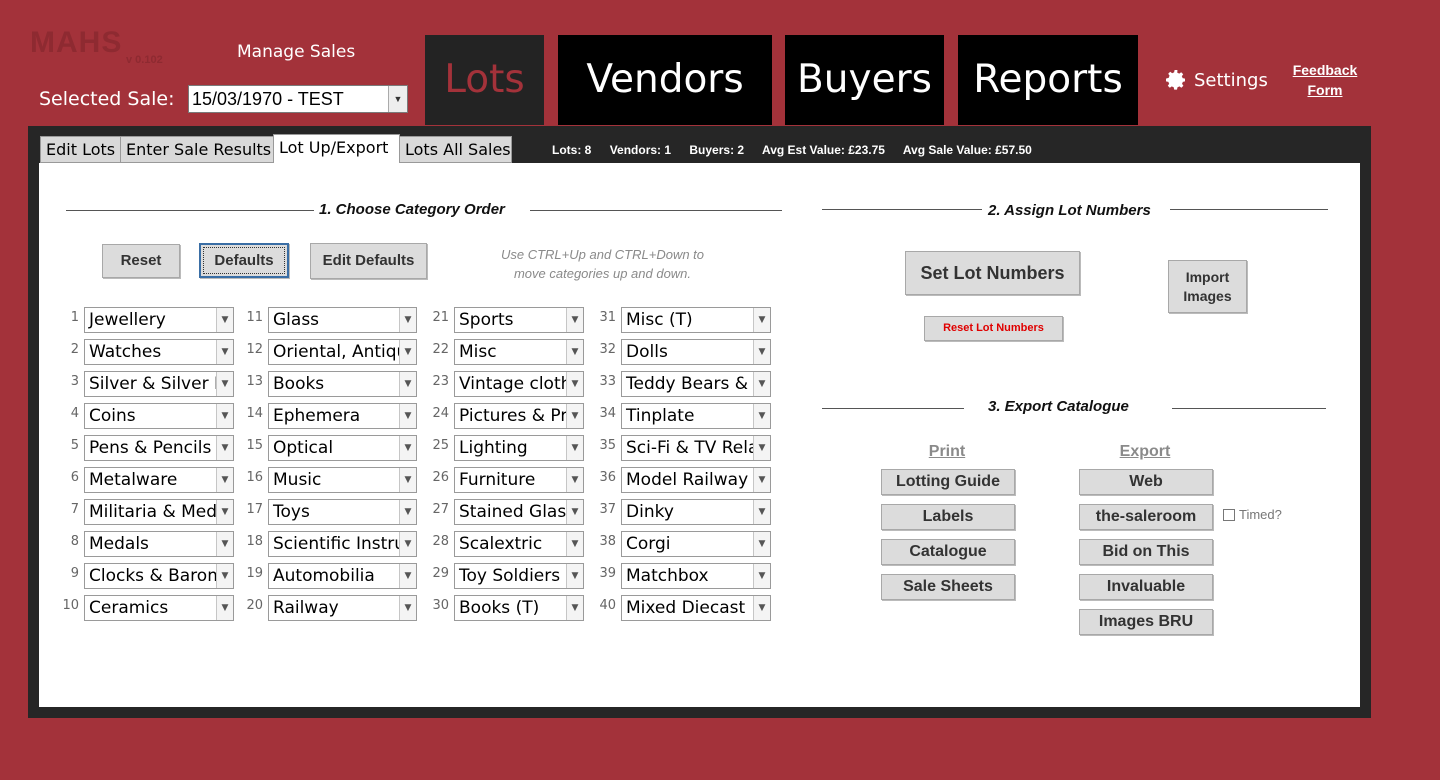 The image size is (1440, 780). Describe the element at coordinates (519, 448) in the screenshot. I see `category-dropdown: Lighting ▼` at that location.